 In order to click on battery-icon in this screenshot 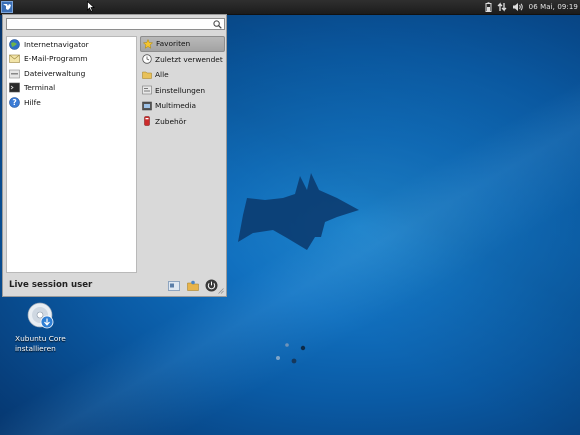, I will do `click(488, 7)`.